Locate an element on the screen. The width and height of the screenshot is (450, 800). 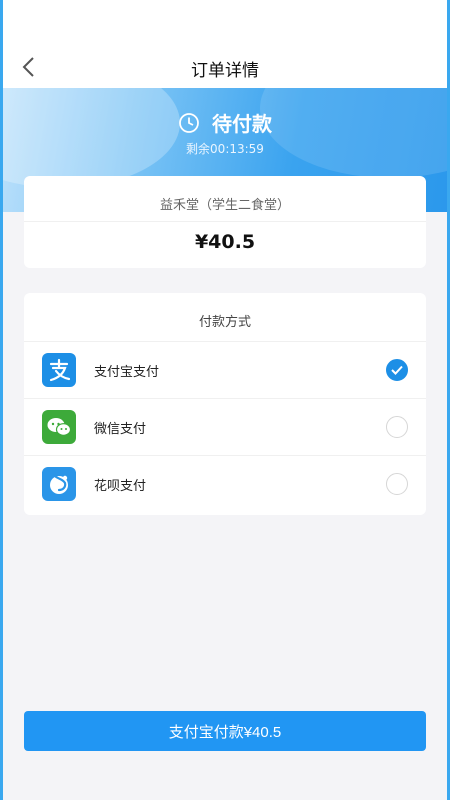
nav-bar: 订单详情 is located at coordinates (225, 44).